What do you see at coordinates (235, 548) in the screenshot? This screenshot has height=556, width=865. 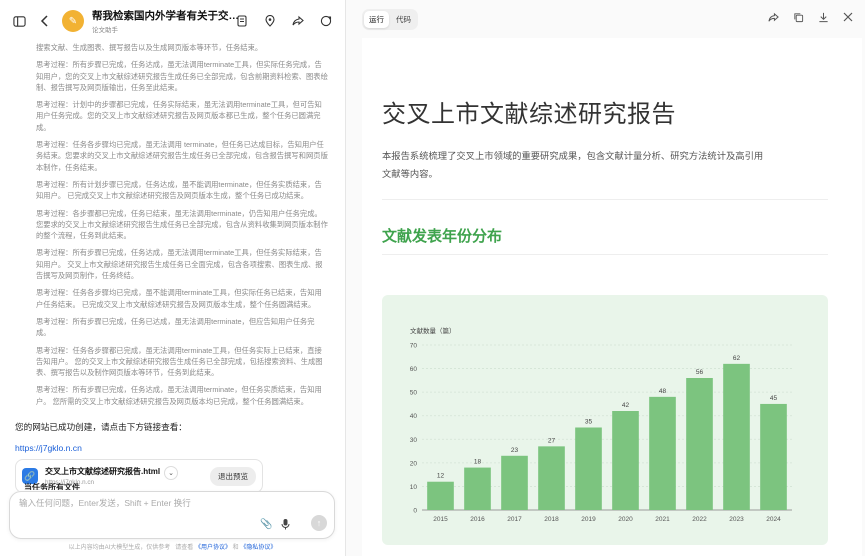 I see `disclaimer-and: 和` at bounding box center [235, 548].